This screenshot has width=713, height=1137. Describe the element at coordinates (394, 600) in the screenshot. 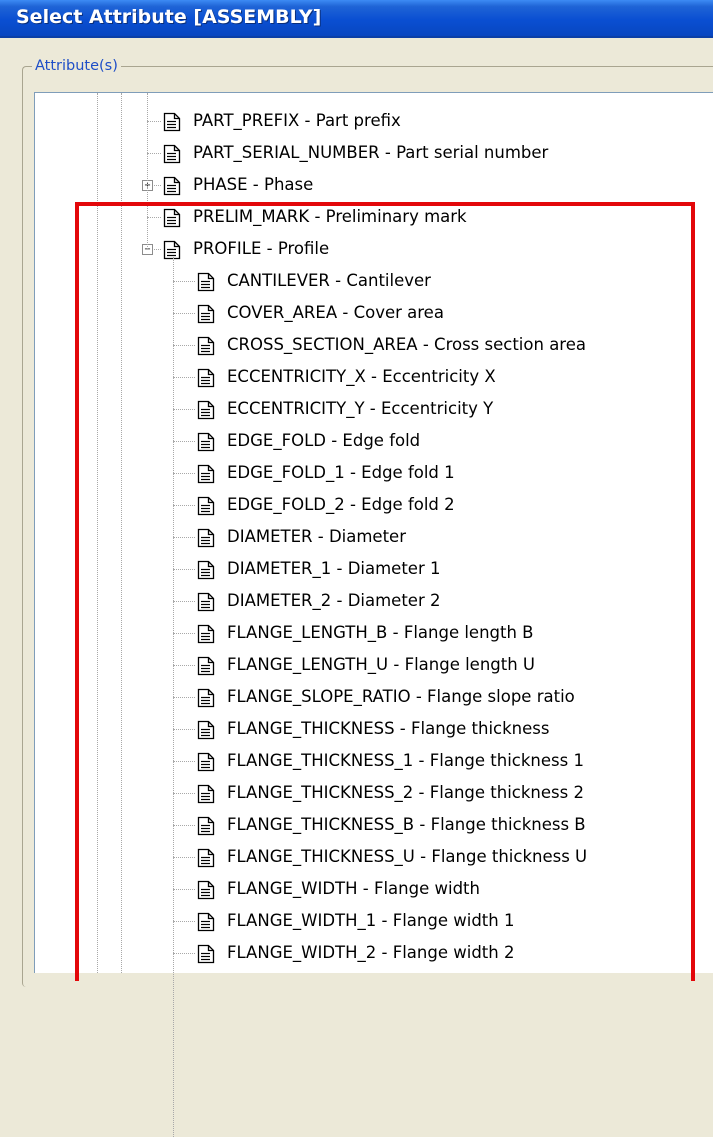

I see `attribute-description: Diameter 2` at that location.